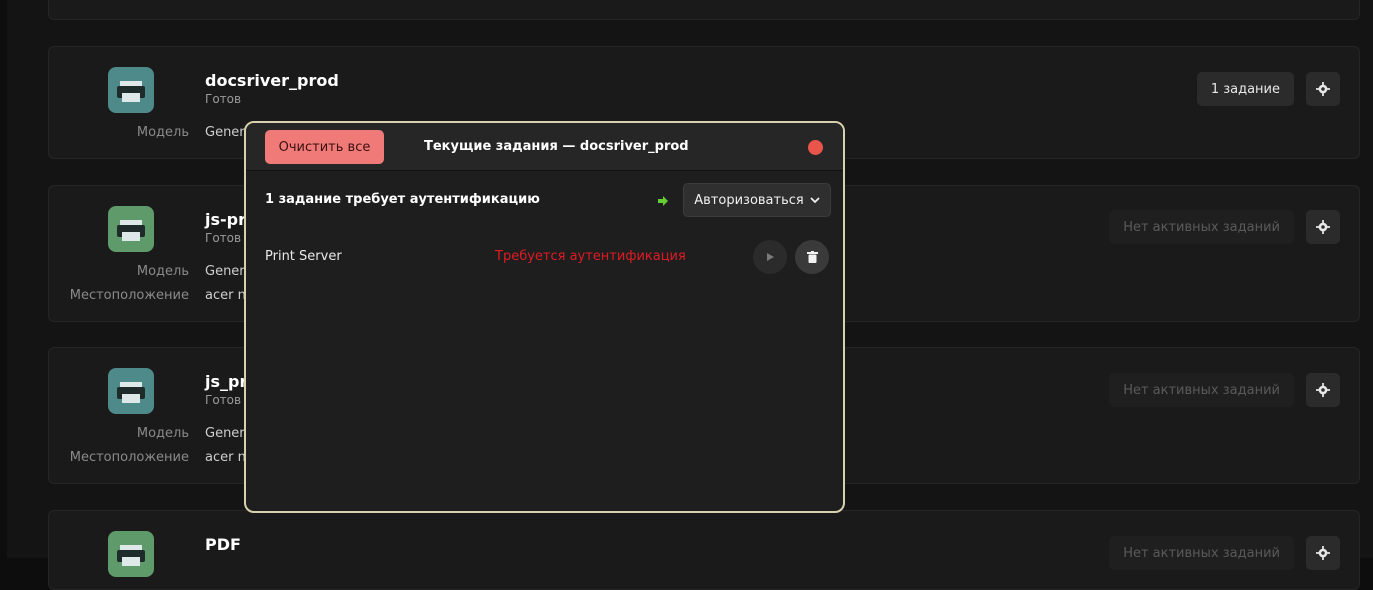 The image size is (1373, 590). Describe the element at coordinates (663, 201) in the screenshot. I see `arrow-right-icon` at that location.